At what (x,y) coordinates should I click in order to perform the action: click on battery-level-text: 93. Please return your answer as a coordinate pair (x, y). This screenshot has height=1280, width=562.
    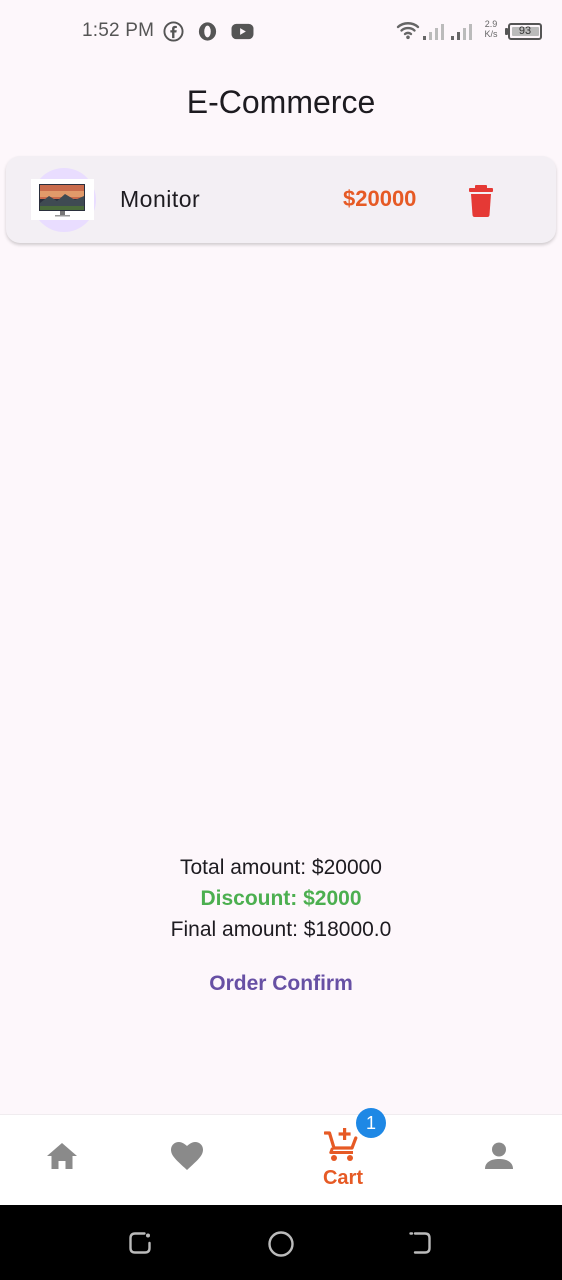
    Looking at the image, I should click on (525, 31).